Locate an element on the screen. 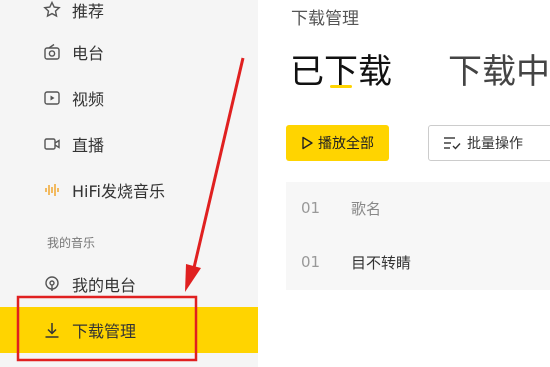 The height and width of the screenshot is (367, 550). sidebar-item-label: HiFi发烧音乐 is located at coordinates (118, 191).